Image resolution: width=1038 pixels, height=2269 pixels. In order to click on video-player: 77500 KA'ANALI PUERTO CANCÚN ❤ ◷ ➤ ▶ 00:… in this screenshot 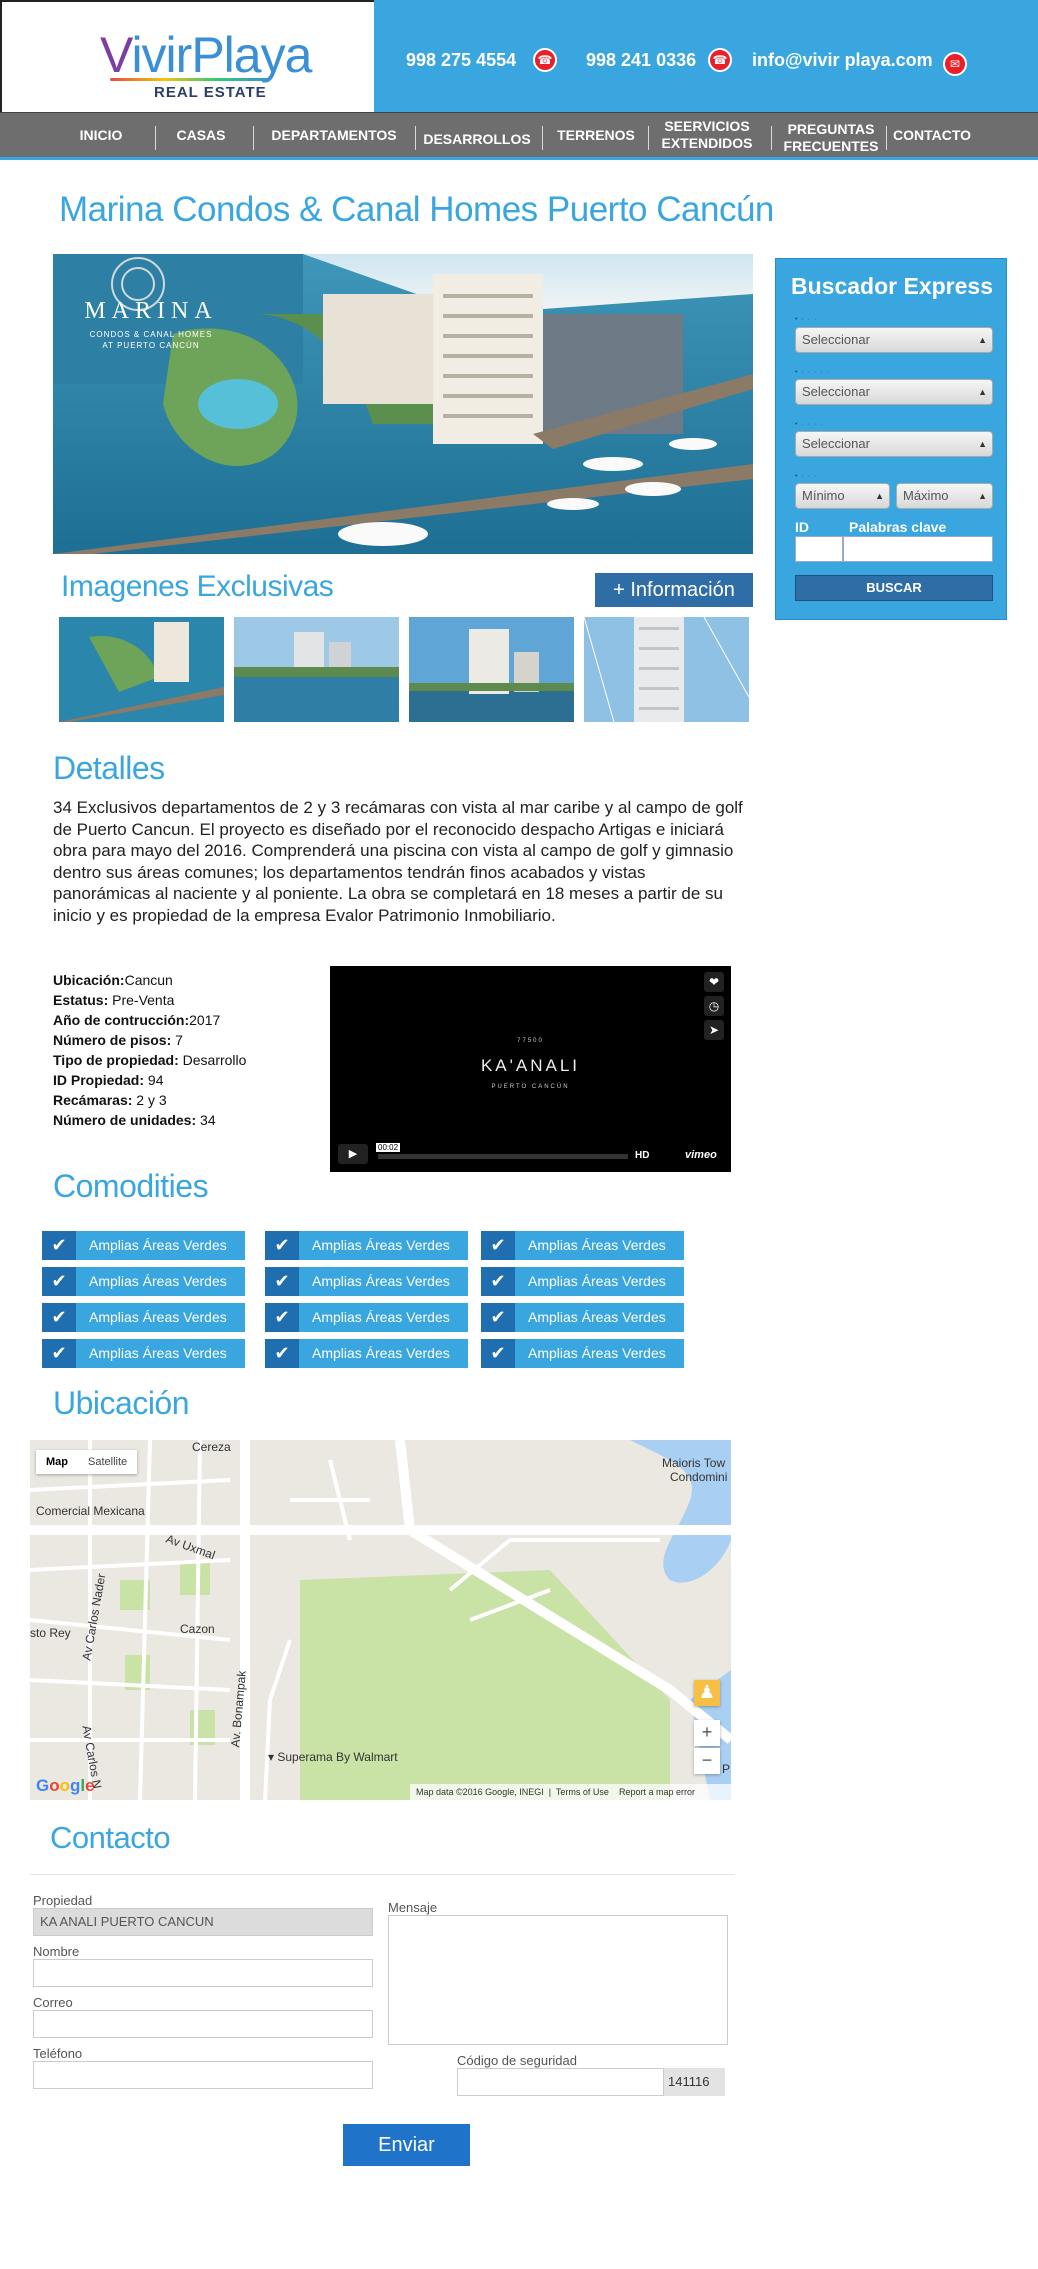, I will do `click(530, 1069)`.